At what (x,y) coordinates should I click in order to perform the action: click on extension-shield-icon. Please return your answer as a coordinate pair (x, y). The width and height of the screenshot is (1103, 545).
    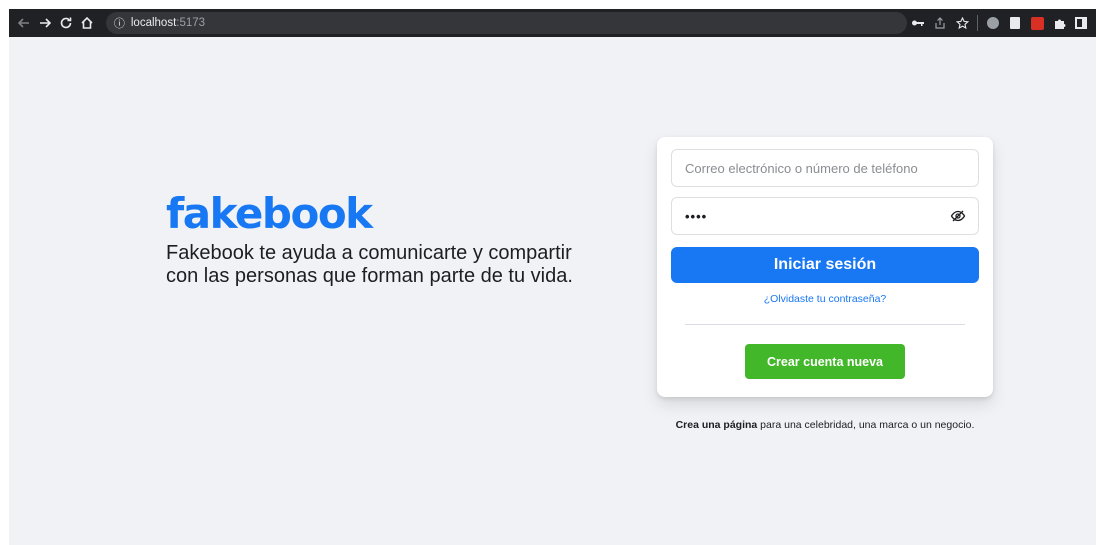
    Looking at the image, I should click on (993, 23).